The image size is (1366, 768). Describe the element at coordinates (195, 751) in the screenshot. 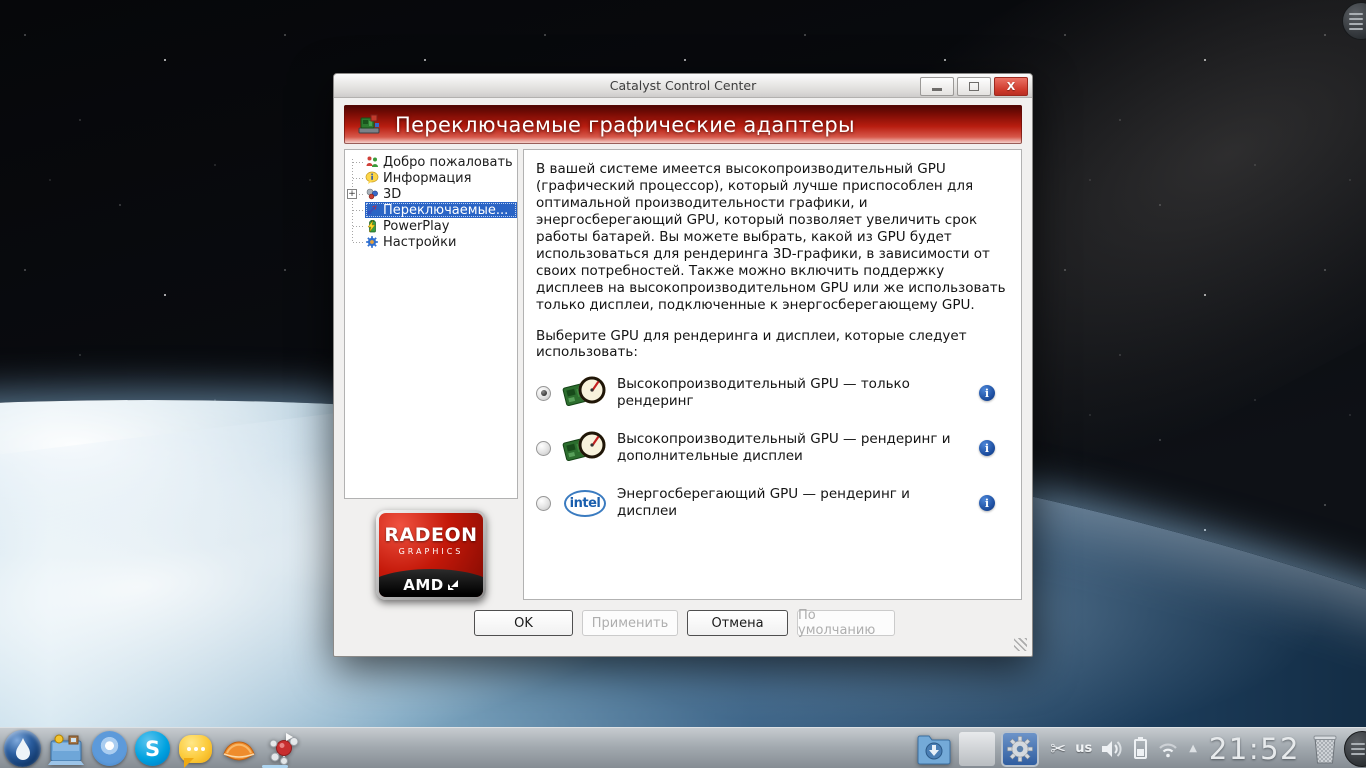

I see `messenger-button` at that location.